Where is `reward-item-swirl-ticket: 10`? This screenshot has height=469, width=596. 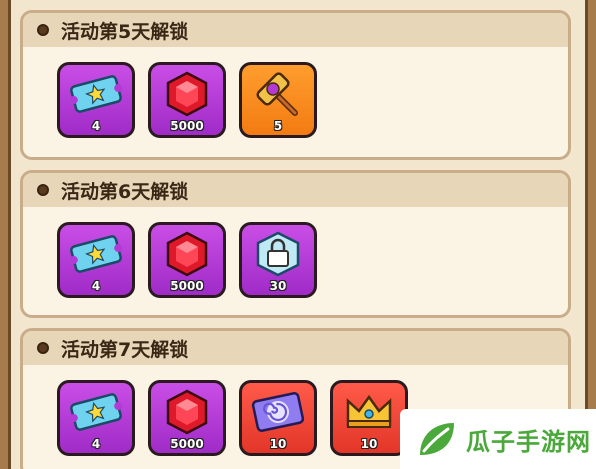
reward-item-swirl-ticket: 10 is located at coordinates (278, 418).